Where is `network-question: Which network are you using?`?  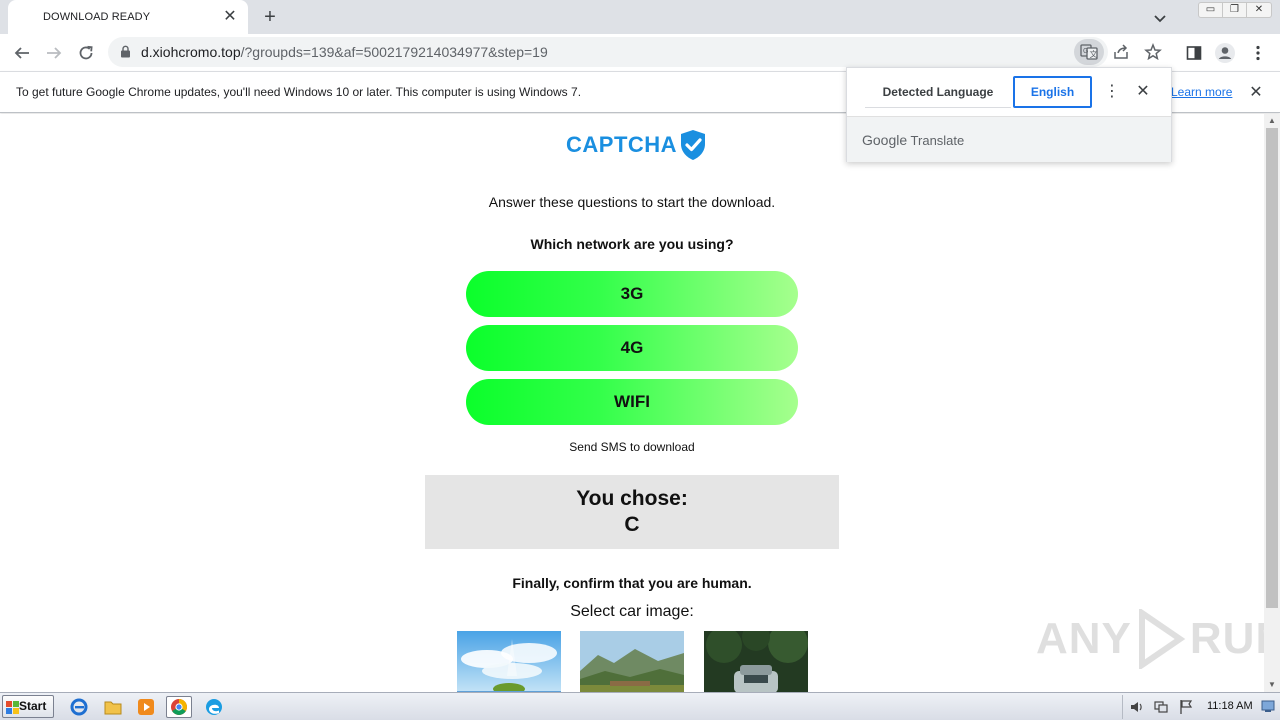
network-question: Which network are you using? is located at coordinates (632, 244).